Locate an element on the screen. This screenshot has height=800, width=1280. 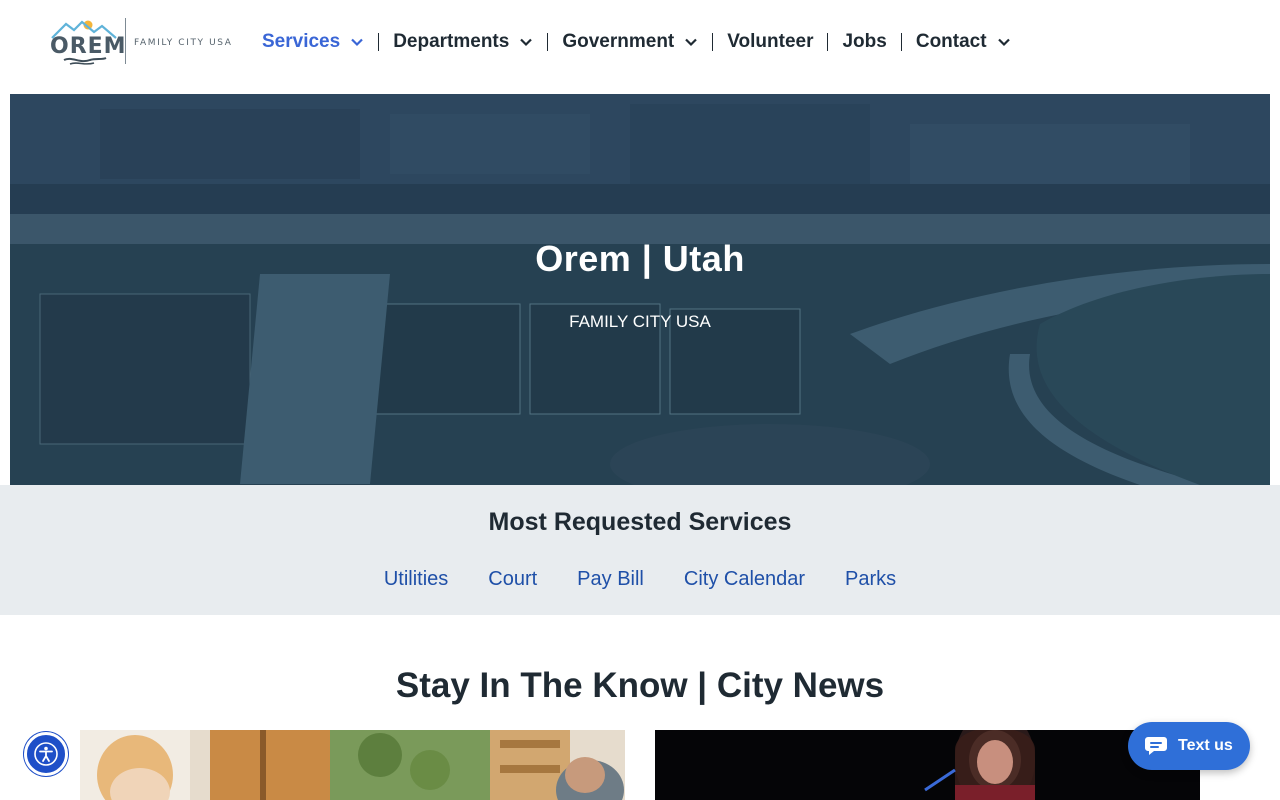
nav-label: Government is located at coordinates (618, 41).